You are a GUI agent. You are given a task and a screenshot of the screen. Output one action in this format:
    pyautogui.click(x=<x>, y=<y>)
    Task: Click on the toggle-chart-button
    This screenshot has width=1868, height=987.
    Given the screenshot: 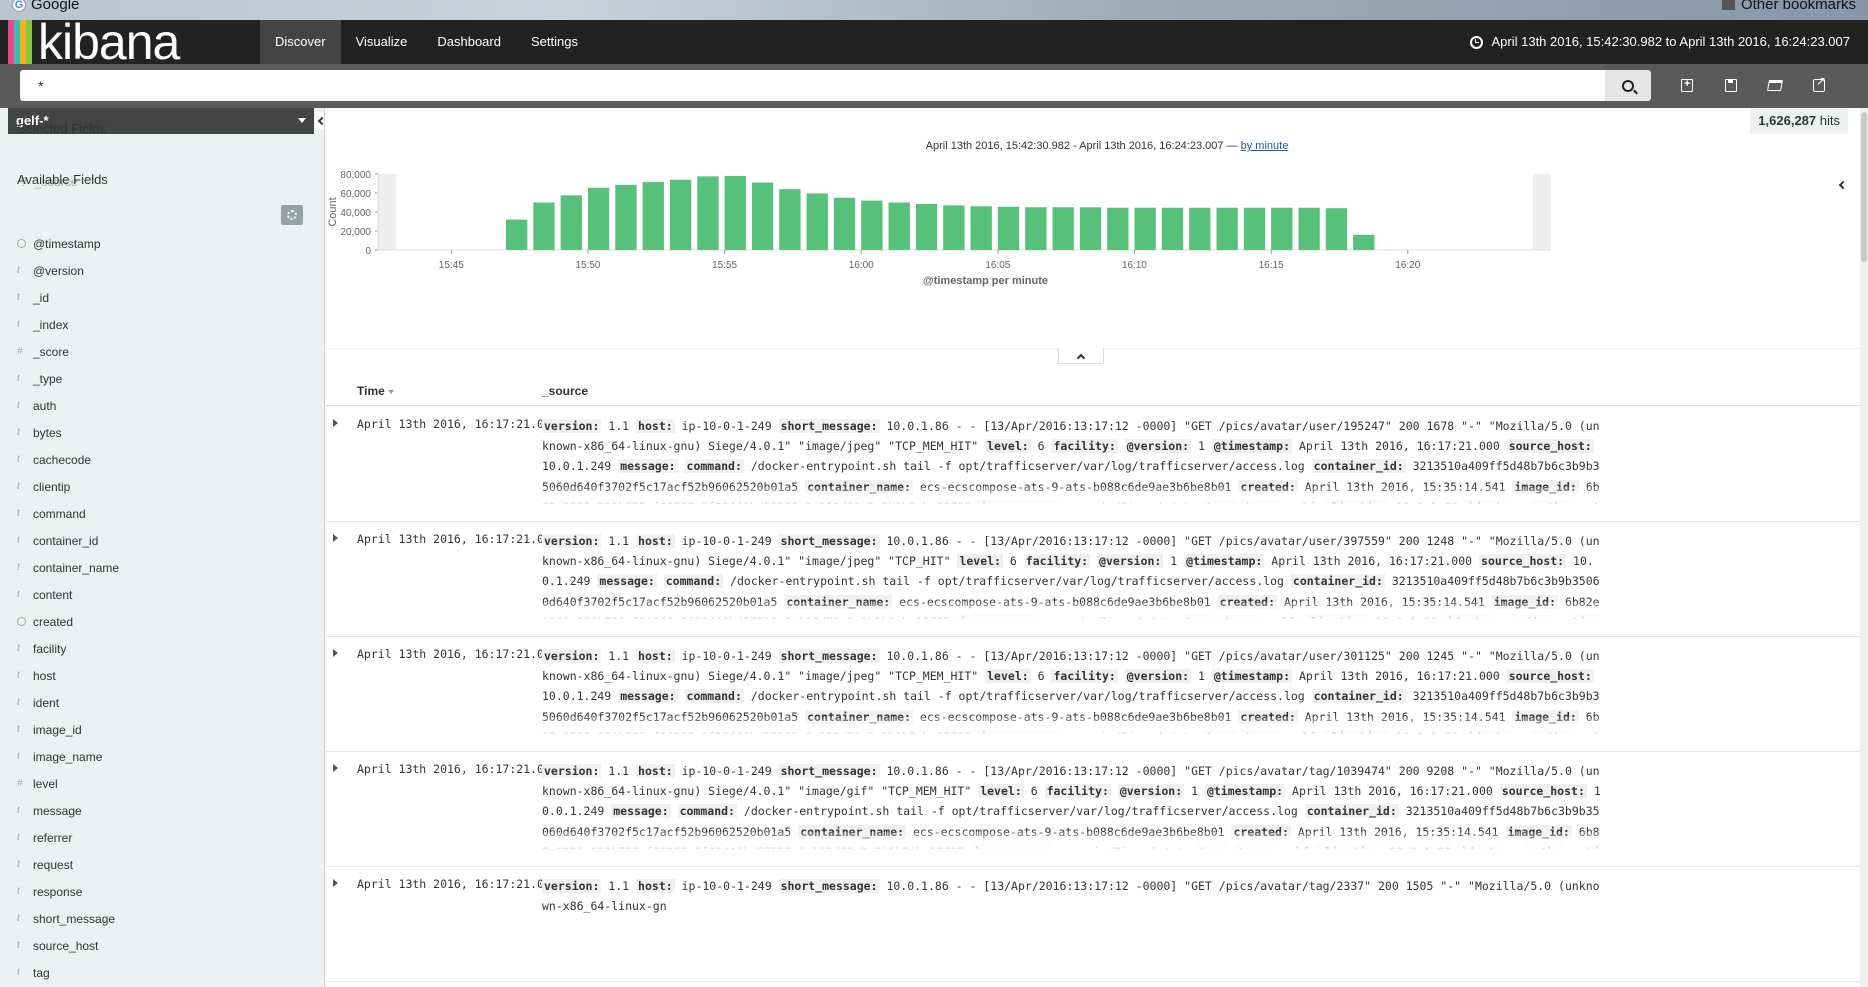 What is the action you would take?
    pyautogui.click(x=1081, y=356)
    